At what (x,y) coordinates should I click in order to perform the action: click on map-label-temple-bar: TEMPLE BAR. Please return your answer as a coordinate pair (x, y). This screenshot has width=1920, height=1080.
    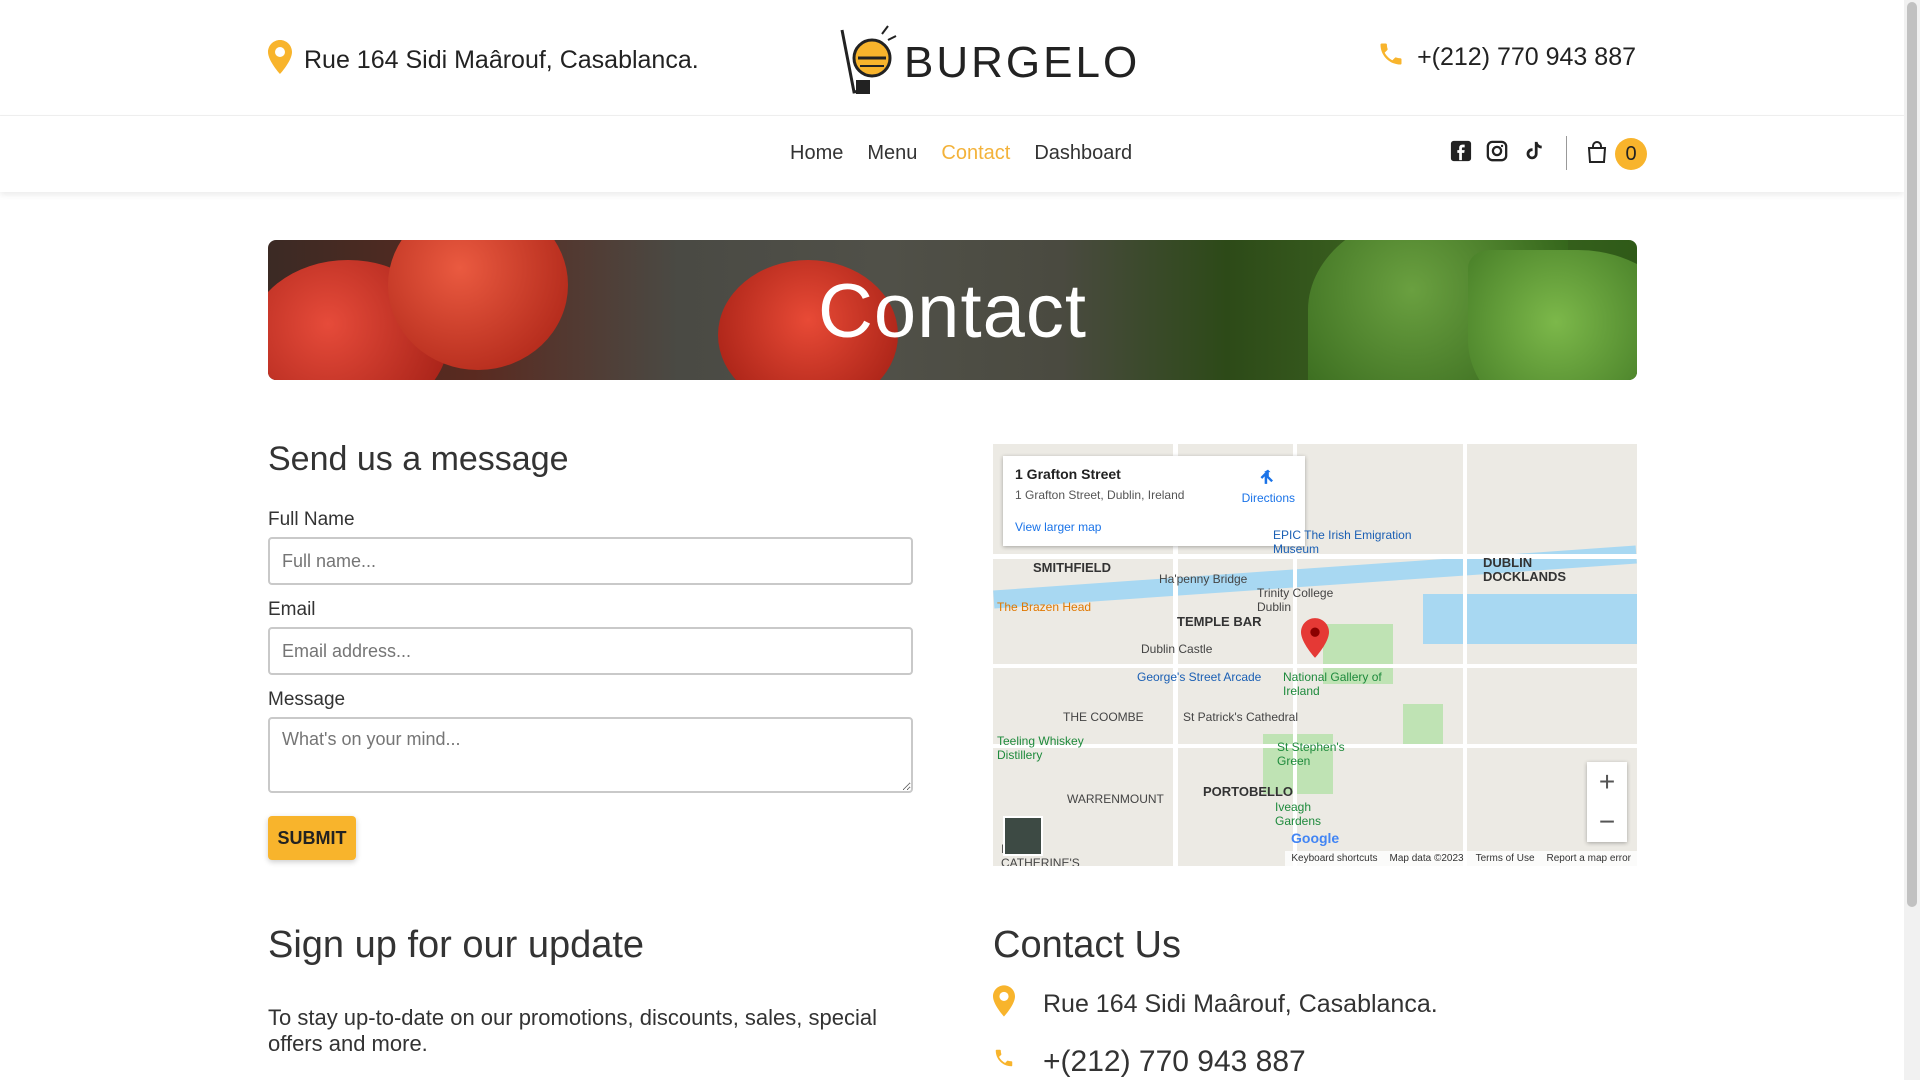
    Looking at the image, I should click on (1219, 621).